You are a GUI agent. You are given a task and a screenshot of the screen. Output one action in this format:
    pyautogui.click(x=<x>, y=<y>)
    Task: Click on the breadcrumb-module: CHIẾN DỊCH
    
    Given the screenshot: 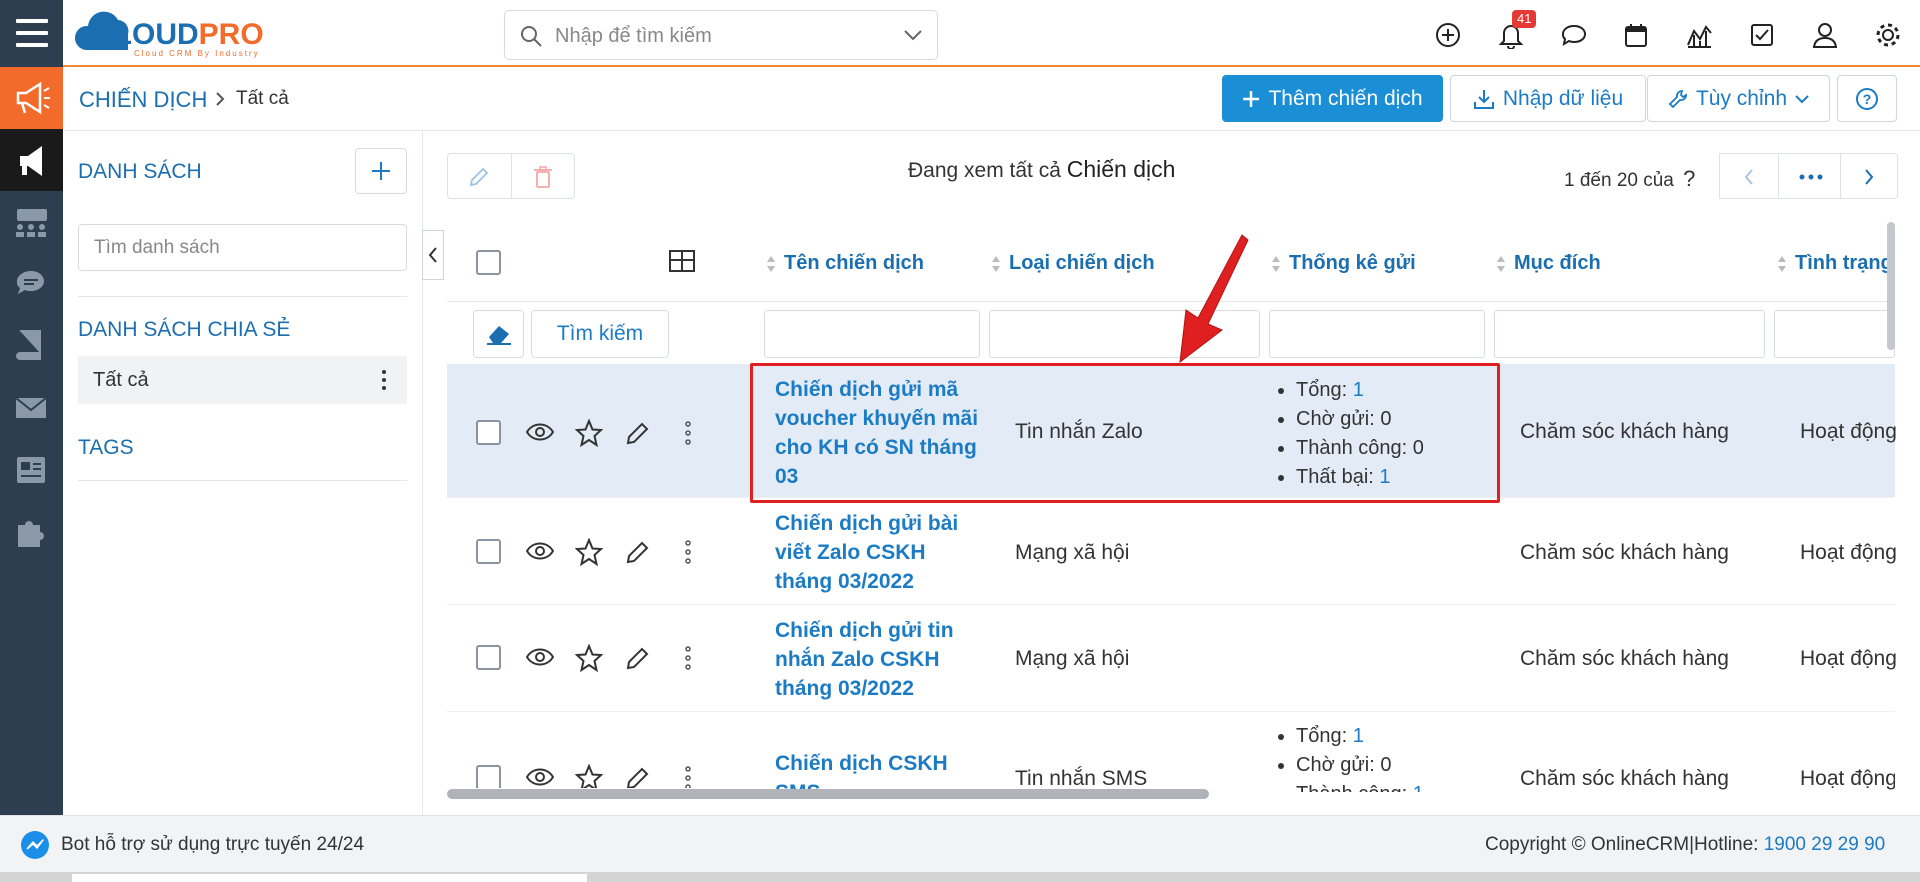 What is the action you would take?
    pyautogui.click(x=143, y=100)
    